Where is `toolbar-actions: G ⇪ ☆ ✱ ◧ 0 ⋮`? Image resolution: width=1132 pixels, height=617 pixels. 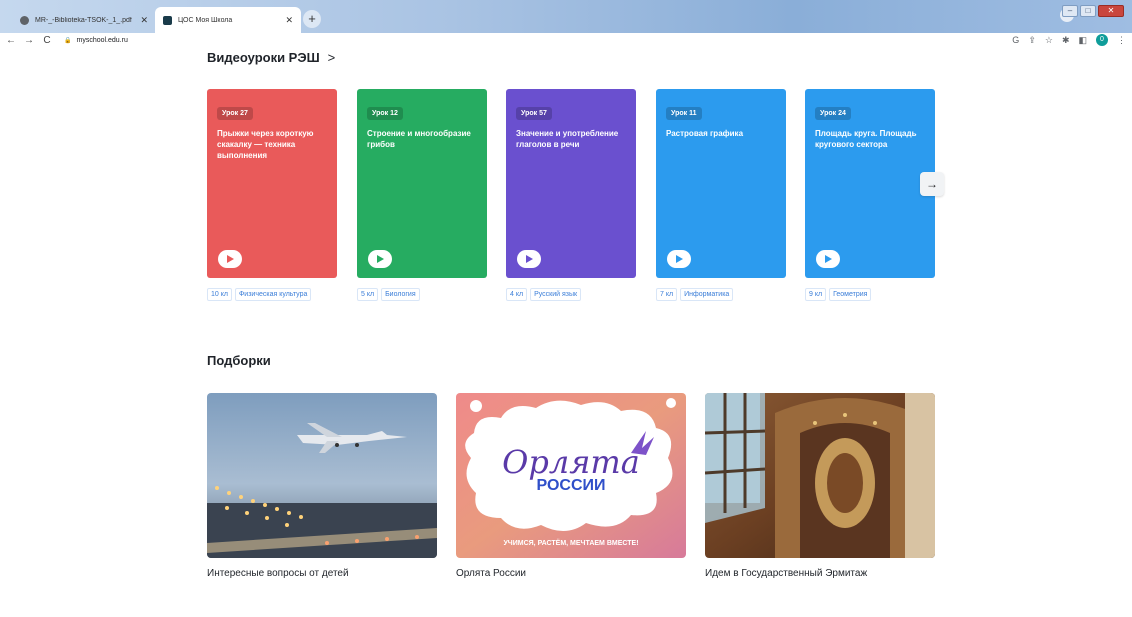 toolbar-actions: G ⇪ ☆ ✱ ◧ 0 ⋮ is located at coordinates (1069, 40).